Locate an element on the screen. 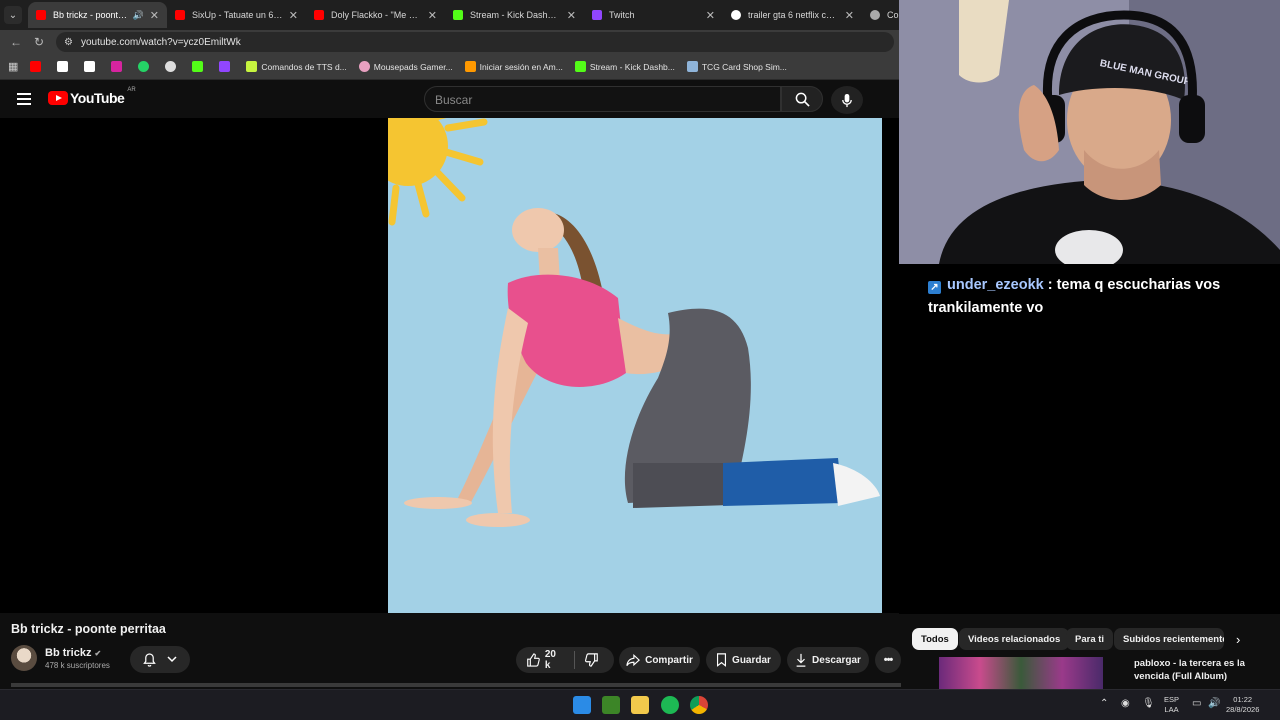 The width and height of the screenshot is (1280, 720). chrome-icon is located at coordinates (699, 705).